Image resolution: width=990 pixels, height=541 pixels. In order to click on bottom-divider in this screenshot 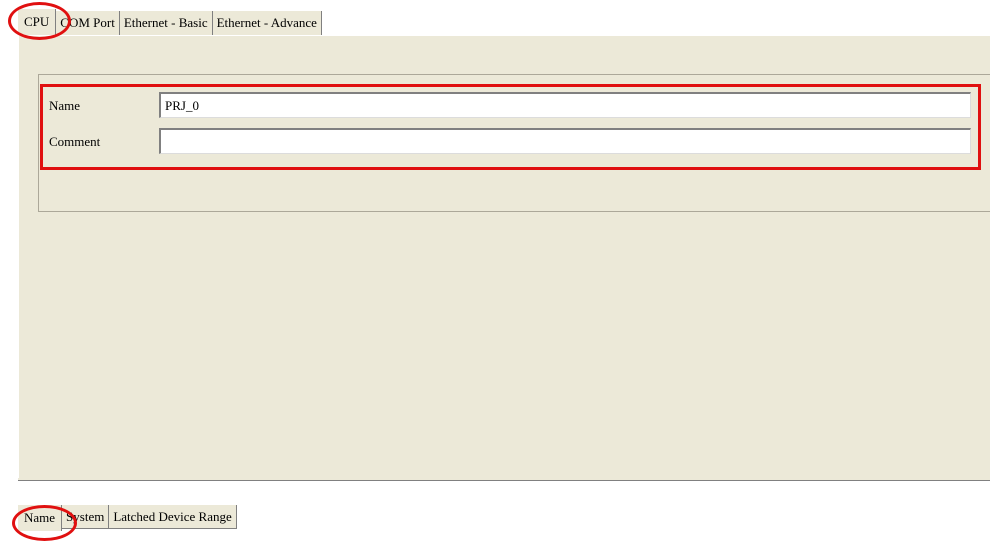, I will do `click(504, 479)`.